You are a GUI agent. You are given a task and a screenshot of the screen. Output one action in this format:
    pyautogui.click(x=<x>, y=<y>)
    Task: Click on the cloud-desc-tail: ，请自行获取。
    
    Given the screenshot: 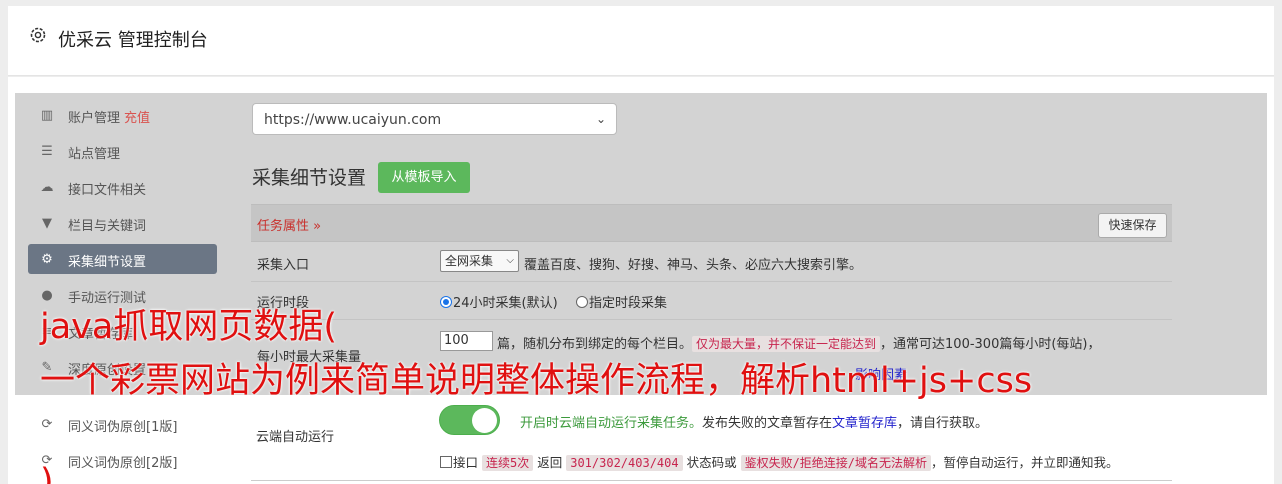 What is the action you would take?
    pyautogui.click(x=943, y=423)
    